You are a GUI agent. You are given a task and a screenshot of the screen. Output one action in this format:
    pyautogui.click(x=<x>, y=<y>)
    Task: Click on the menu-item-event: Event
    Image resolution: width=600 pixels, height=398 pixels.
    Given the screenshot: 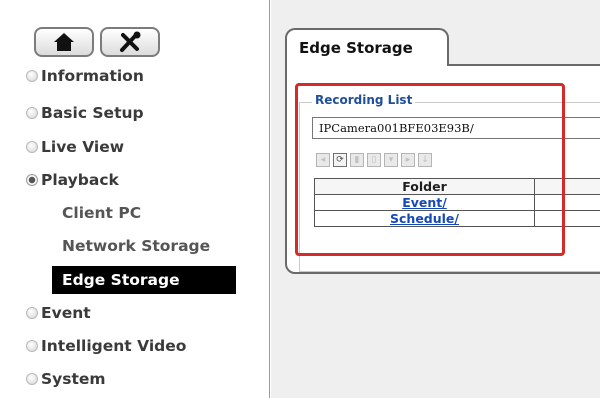 What is the action you would take?
    pyautogui.click(x=58, y=313)
    